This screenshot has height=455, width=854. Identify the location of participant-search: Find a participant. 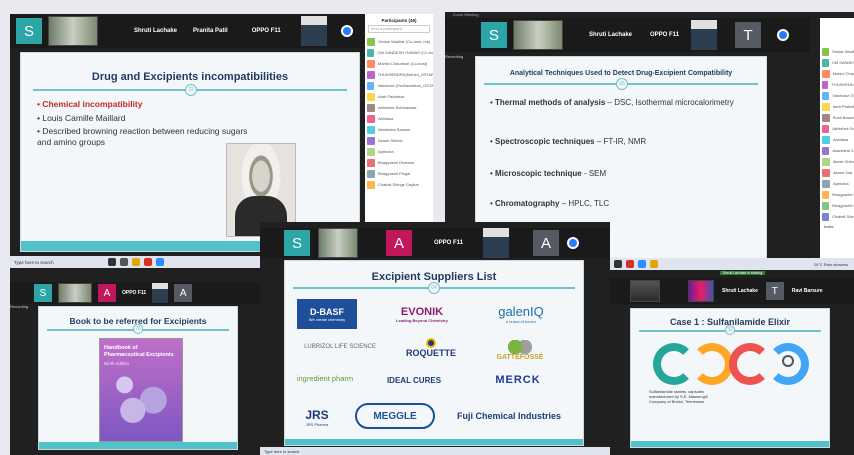
(399, 29).